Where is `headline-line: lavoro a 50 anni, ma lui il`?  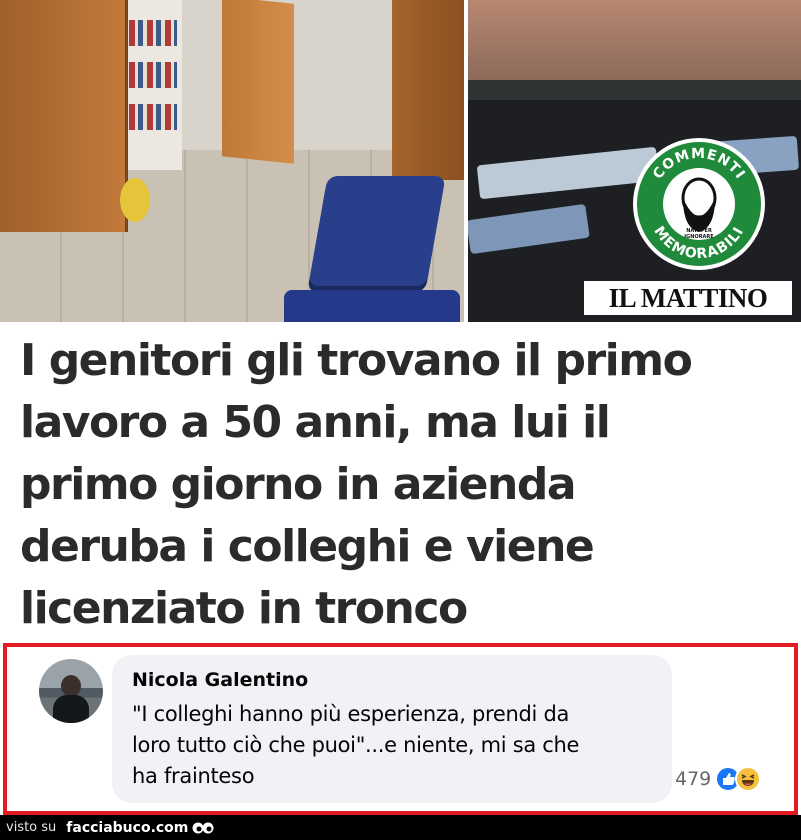
headline-line: lavoro a 50 anni, ma lui il is located at coordinates (315, 422).